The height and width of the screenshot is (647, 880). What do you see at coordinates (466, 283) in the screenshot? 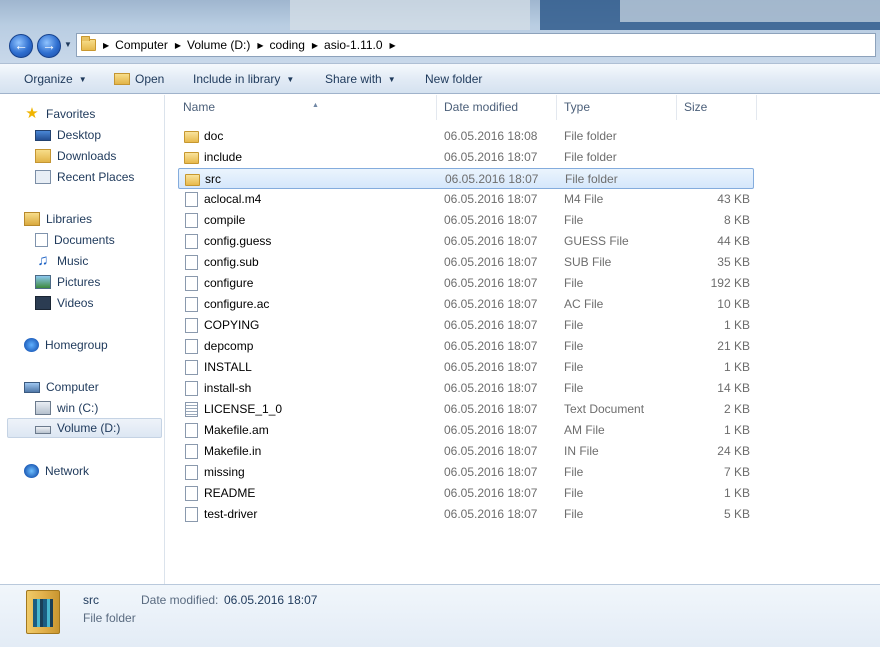
I see `table-row: configure 06.05.2016 18:07 File 192 KB` at bounding box center [466, 283].